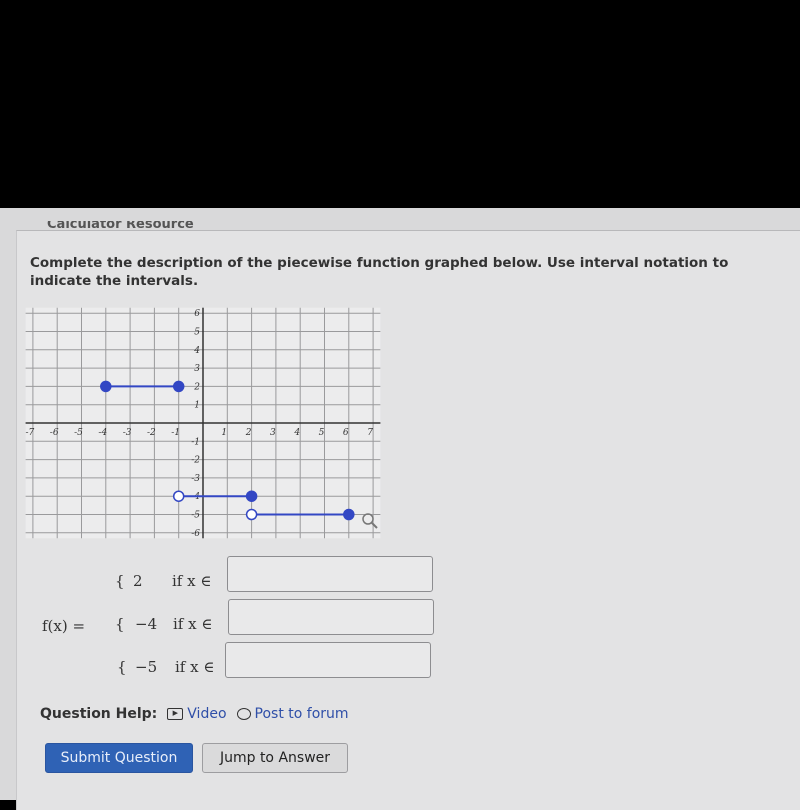 This screenshot has height=810, width=800. I want to click on submit-question-button: Submit Question, so click(119, 758).